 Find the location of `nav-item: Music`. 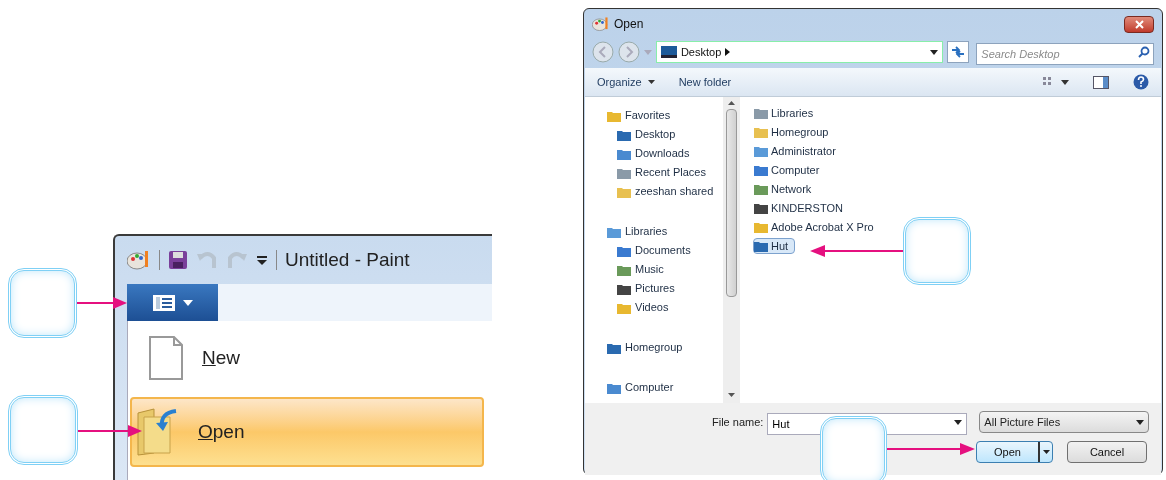

nav-item: Music is located at coordinates (665, 269).